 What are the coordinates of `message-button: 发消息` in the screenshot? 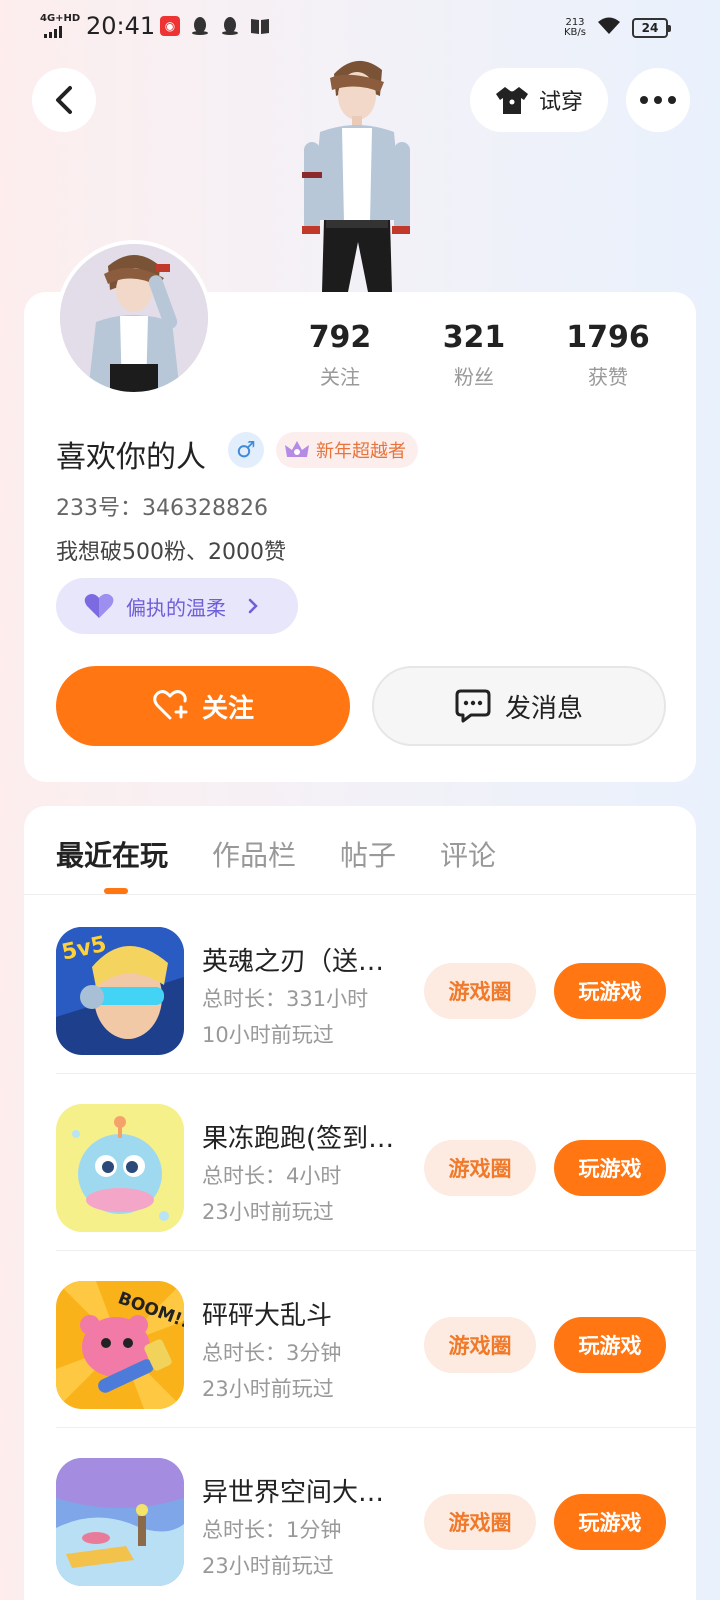 It's located at (519, 706).